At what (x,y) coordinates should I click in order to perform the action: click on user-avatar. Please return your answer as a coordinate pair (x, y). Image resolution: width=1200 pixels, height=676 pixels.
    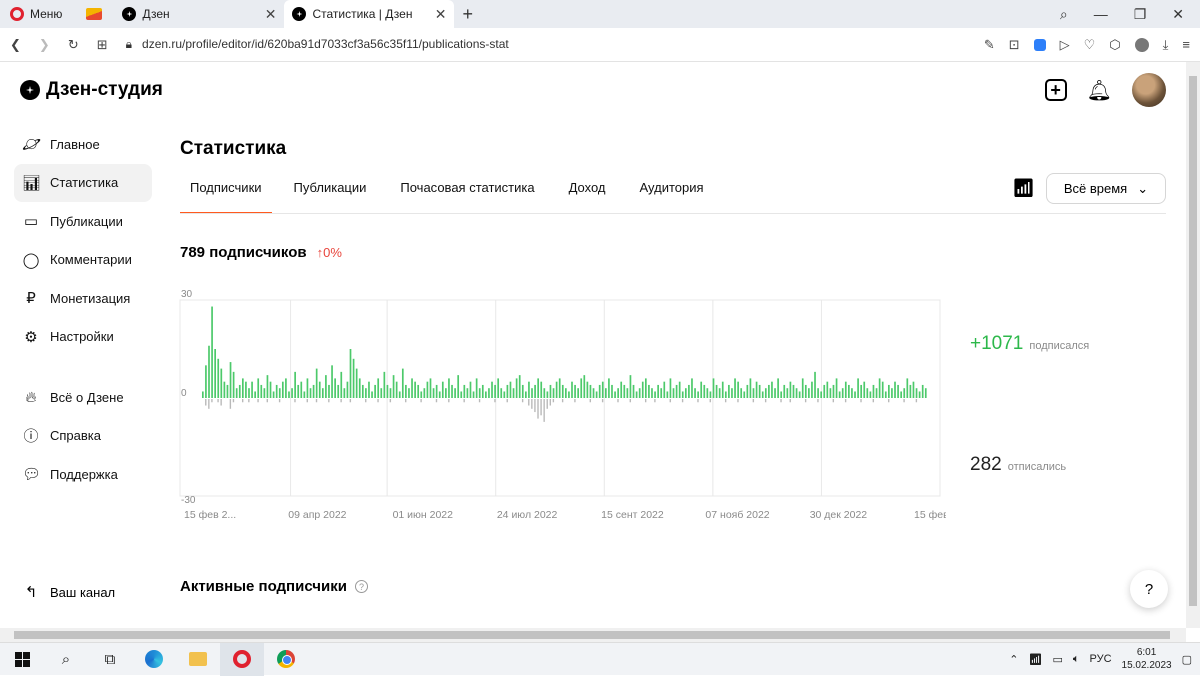
    Looking at the image, I should click on (1149, 90).